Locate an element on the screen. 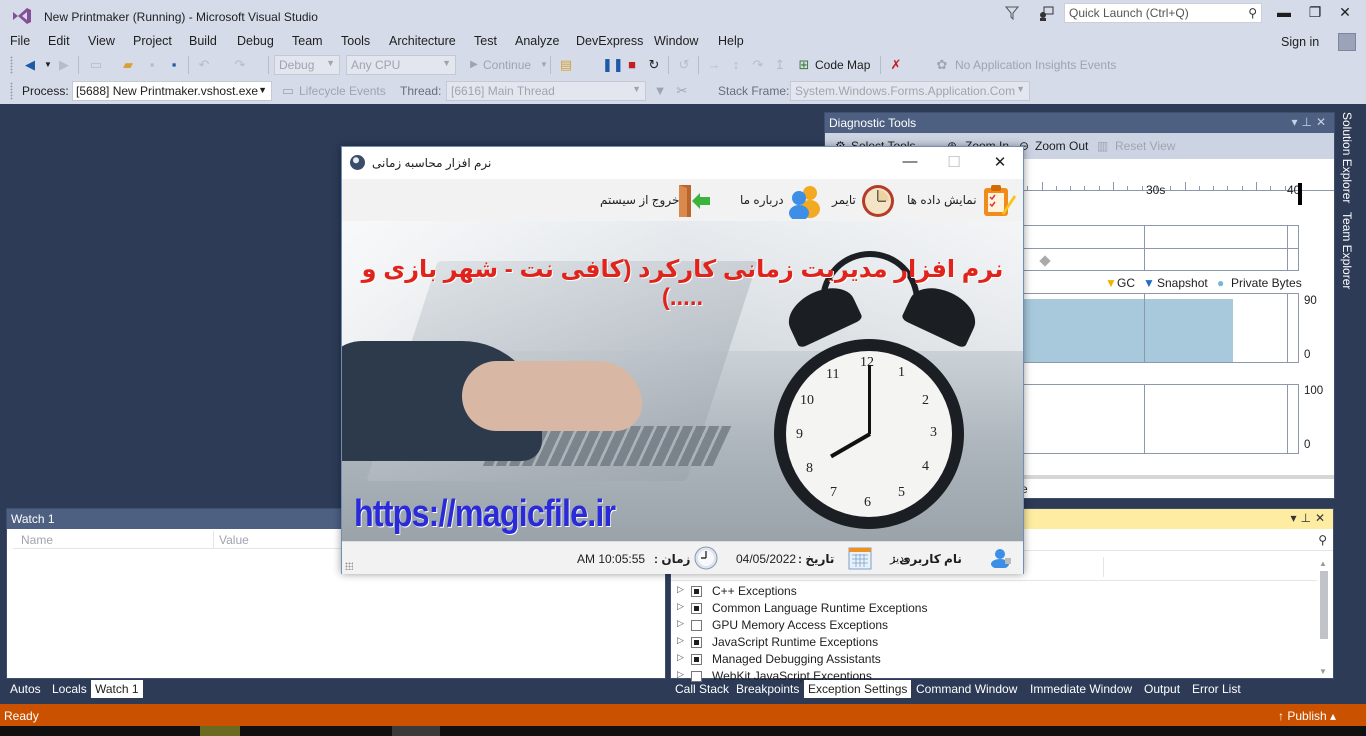  save-all-icon: ▪ is located at coordinates (174, 65).